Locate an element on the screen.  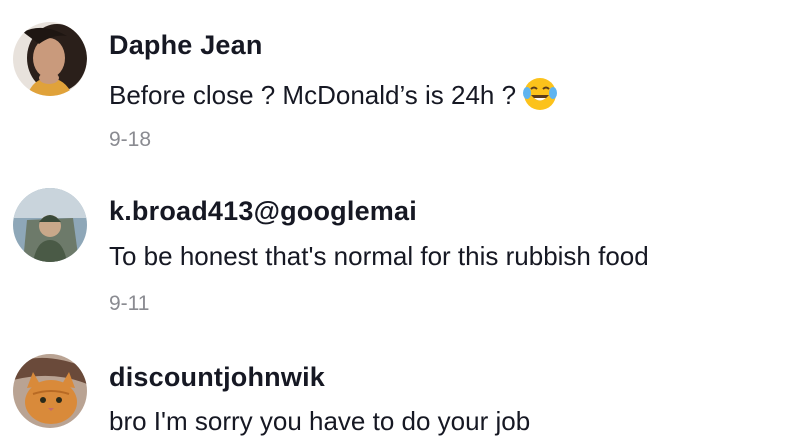
comment-date: 9-11 is located at coordinates (129, 303).